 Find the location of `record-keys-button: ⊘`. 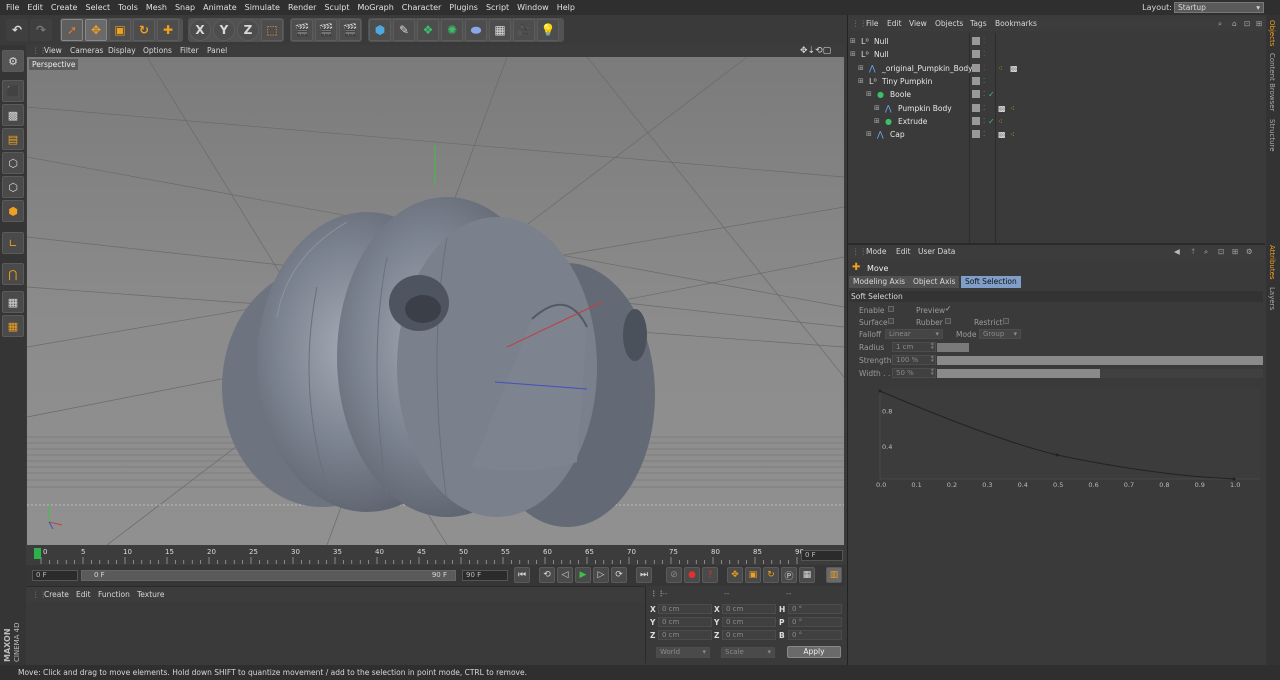

record-keys-button: ⊘ is located at coordinates (674, 575).